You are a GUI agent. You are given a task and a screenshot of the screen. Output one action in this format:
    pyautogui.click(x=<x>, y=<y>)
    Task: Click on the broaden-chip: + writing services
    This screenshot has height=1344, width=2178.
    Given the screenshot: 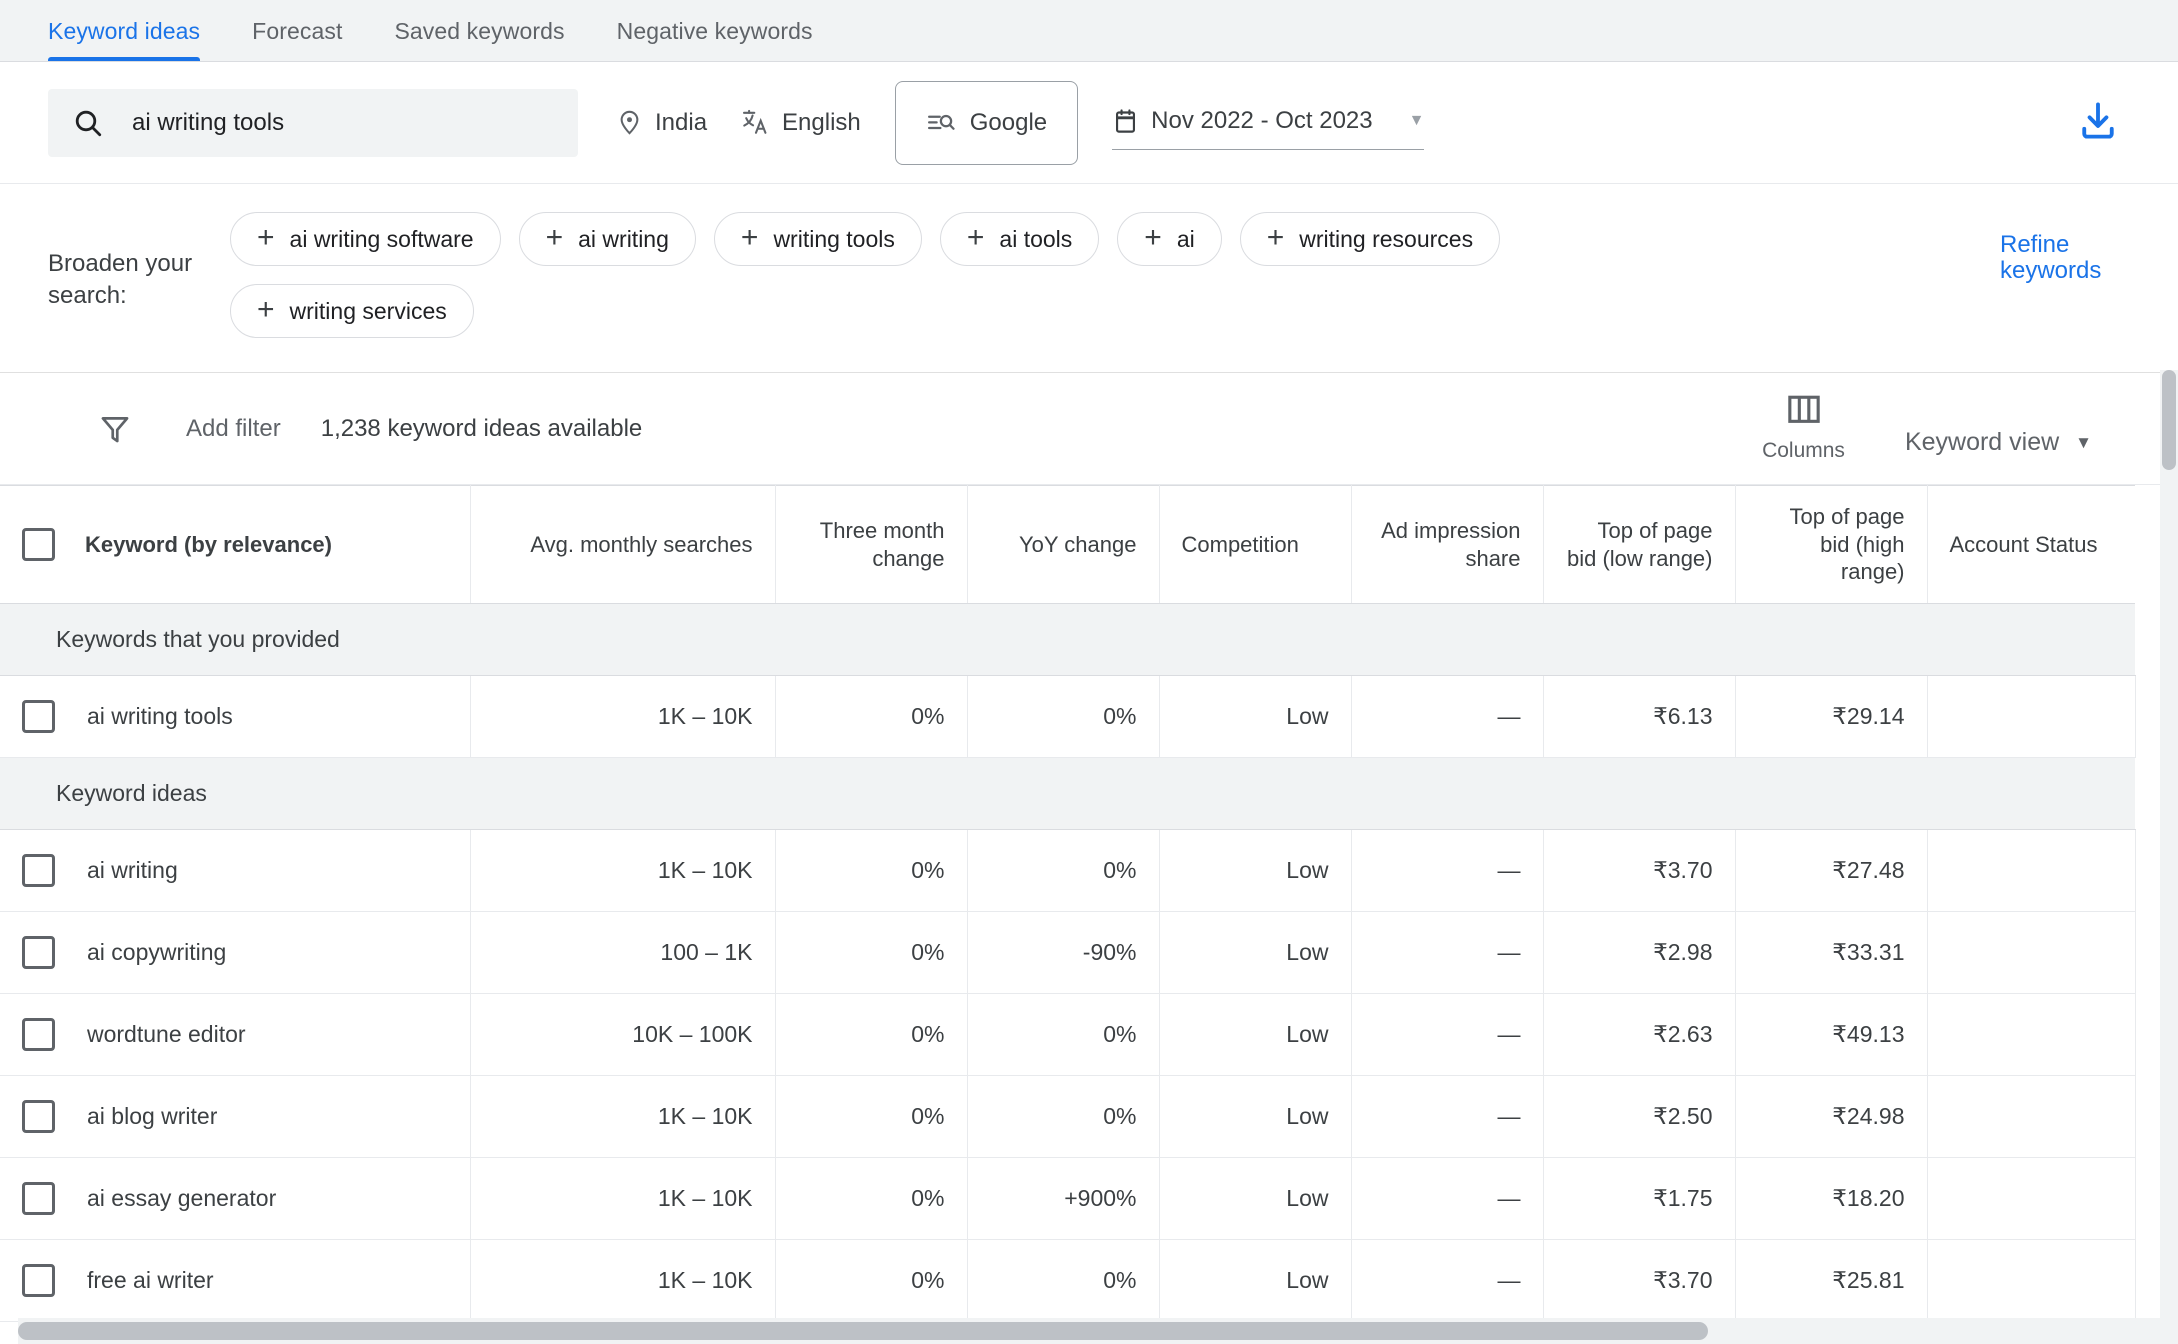 What is the action you would take?
    pyautogui.click(x=352, y=311)
    